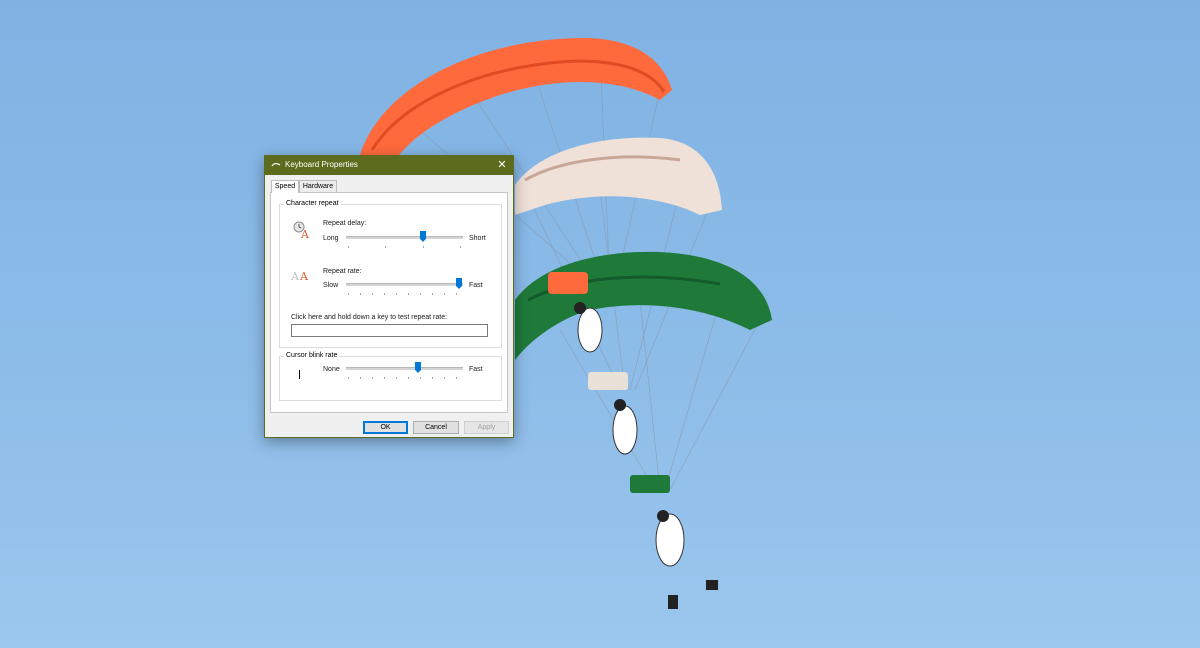  I want to click on ok-button: OK, so click(385, 427).